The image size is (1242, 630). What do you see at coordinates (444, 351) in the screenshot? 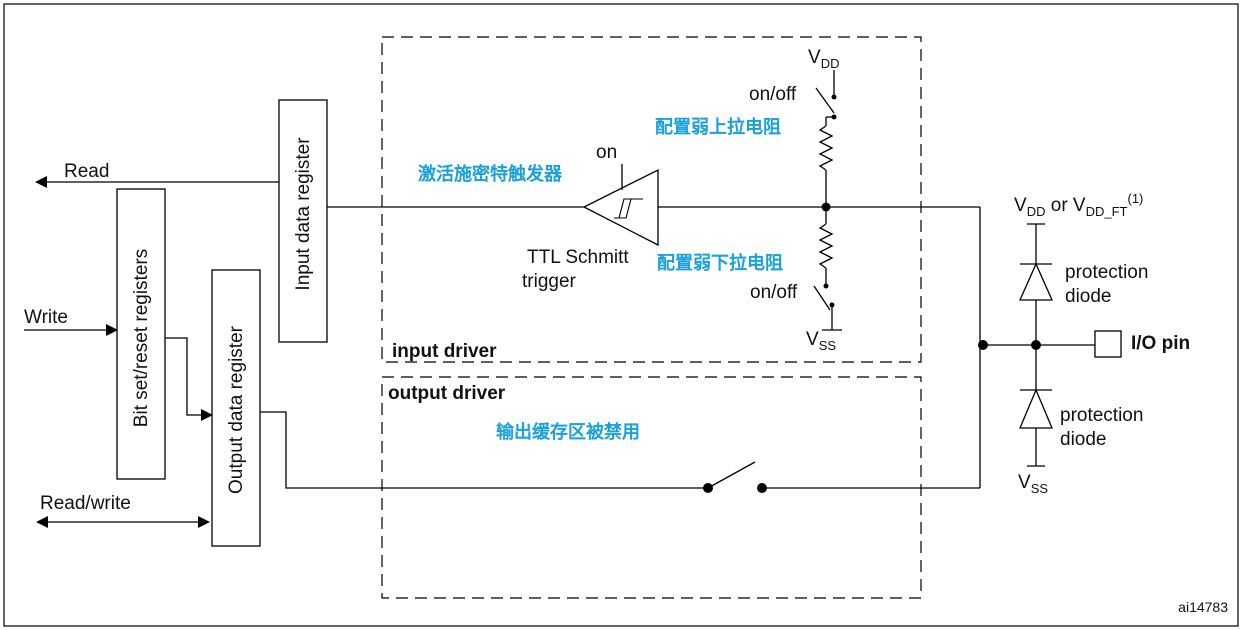
I see `input-driver-title: input driver` at bounding box center [444, 351].